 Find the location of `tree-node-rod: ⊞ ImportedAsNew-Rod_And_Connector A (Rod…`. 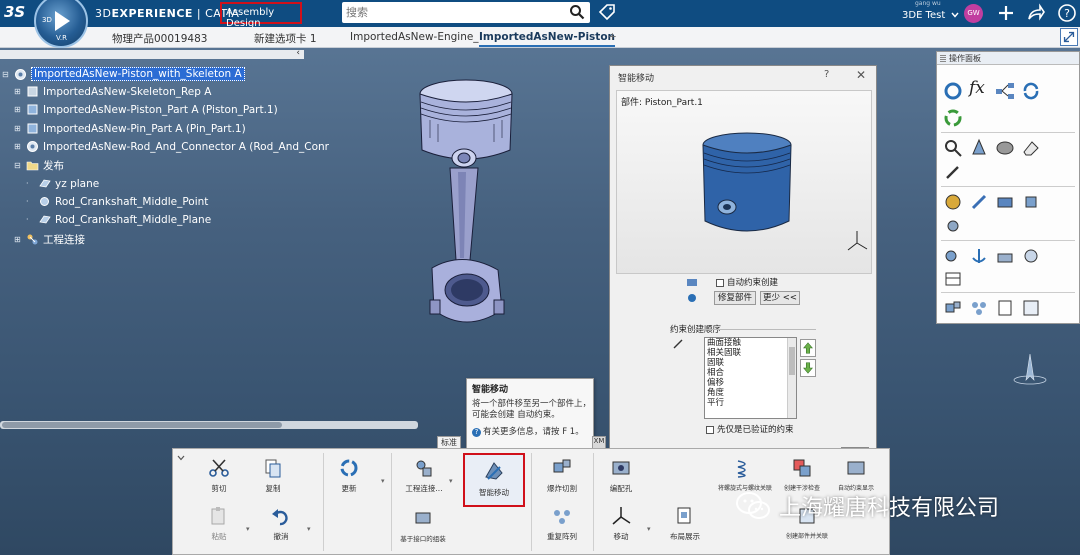

tree-node-rod: ⊞ ImportedAsNew-Rod_And_Connector A (Rod… is located at coordinates (171, 146).